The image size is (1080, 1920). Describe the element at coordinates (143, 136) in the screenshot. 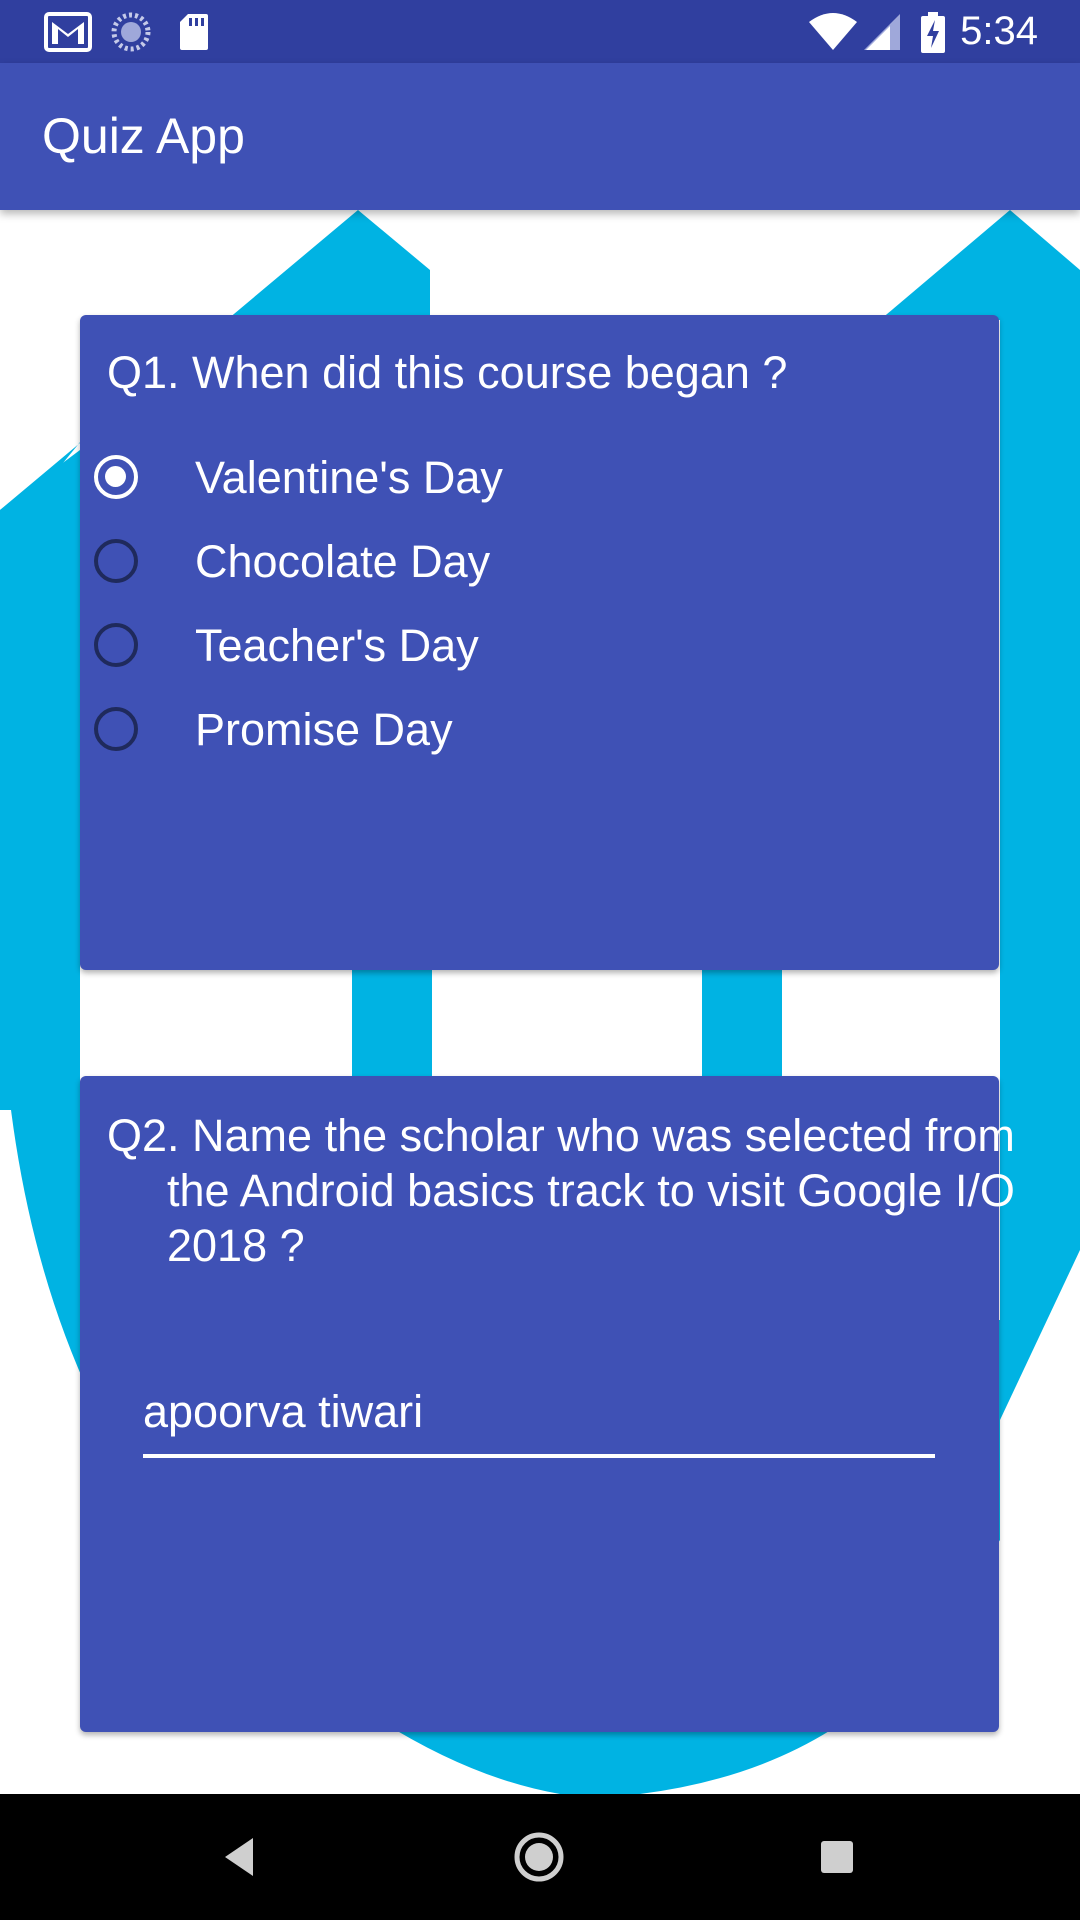

I see `app-title: Quiz App` at that location.